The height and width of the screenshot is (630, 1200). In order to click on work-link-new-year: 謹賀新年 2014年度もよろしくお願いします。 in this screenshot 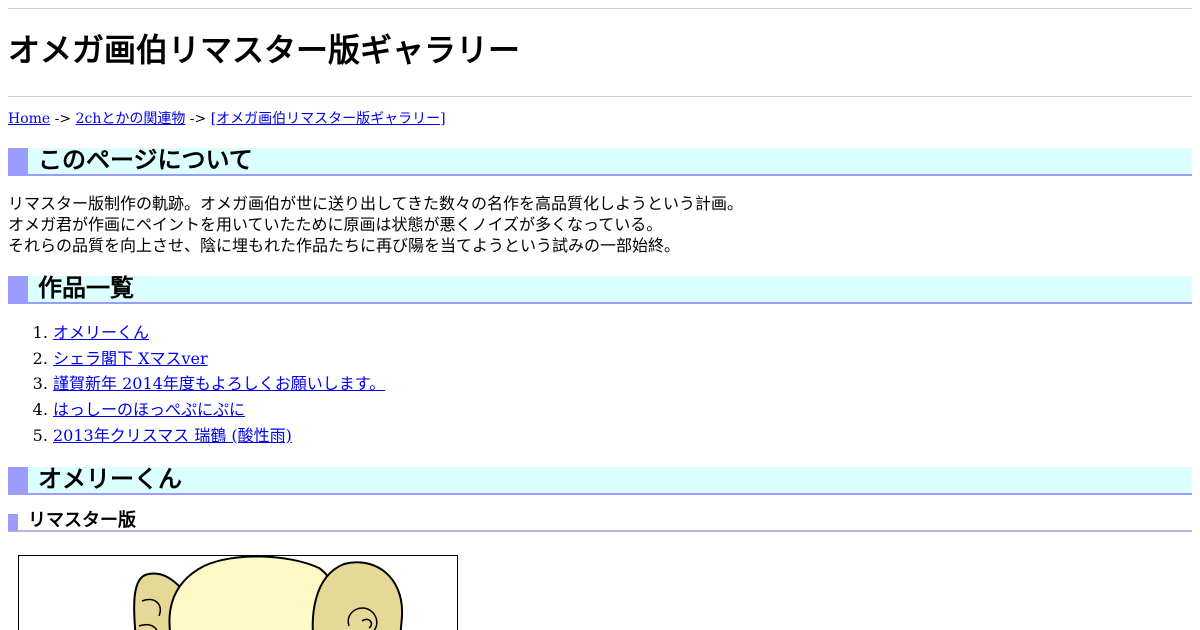, I will do `click(219, 383)`.